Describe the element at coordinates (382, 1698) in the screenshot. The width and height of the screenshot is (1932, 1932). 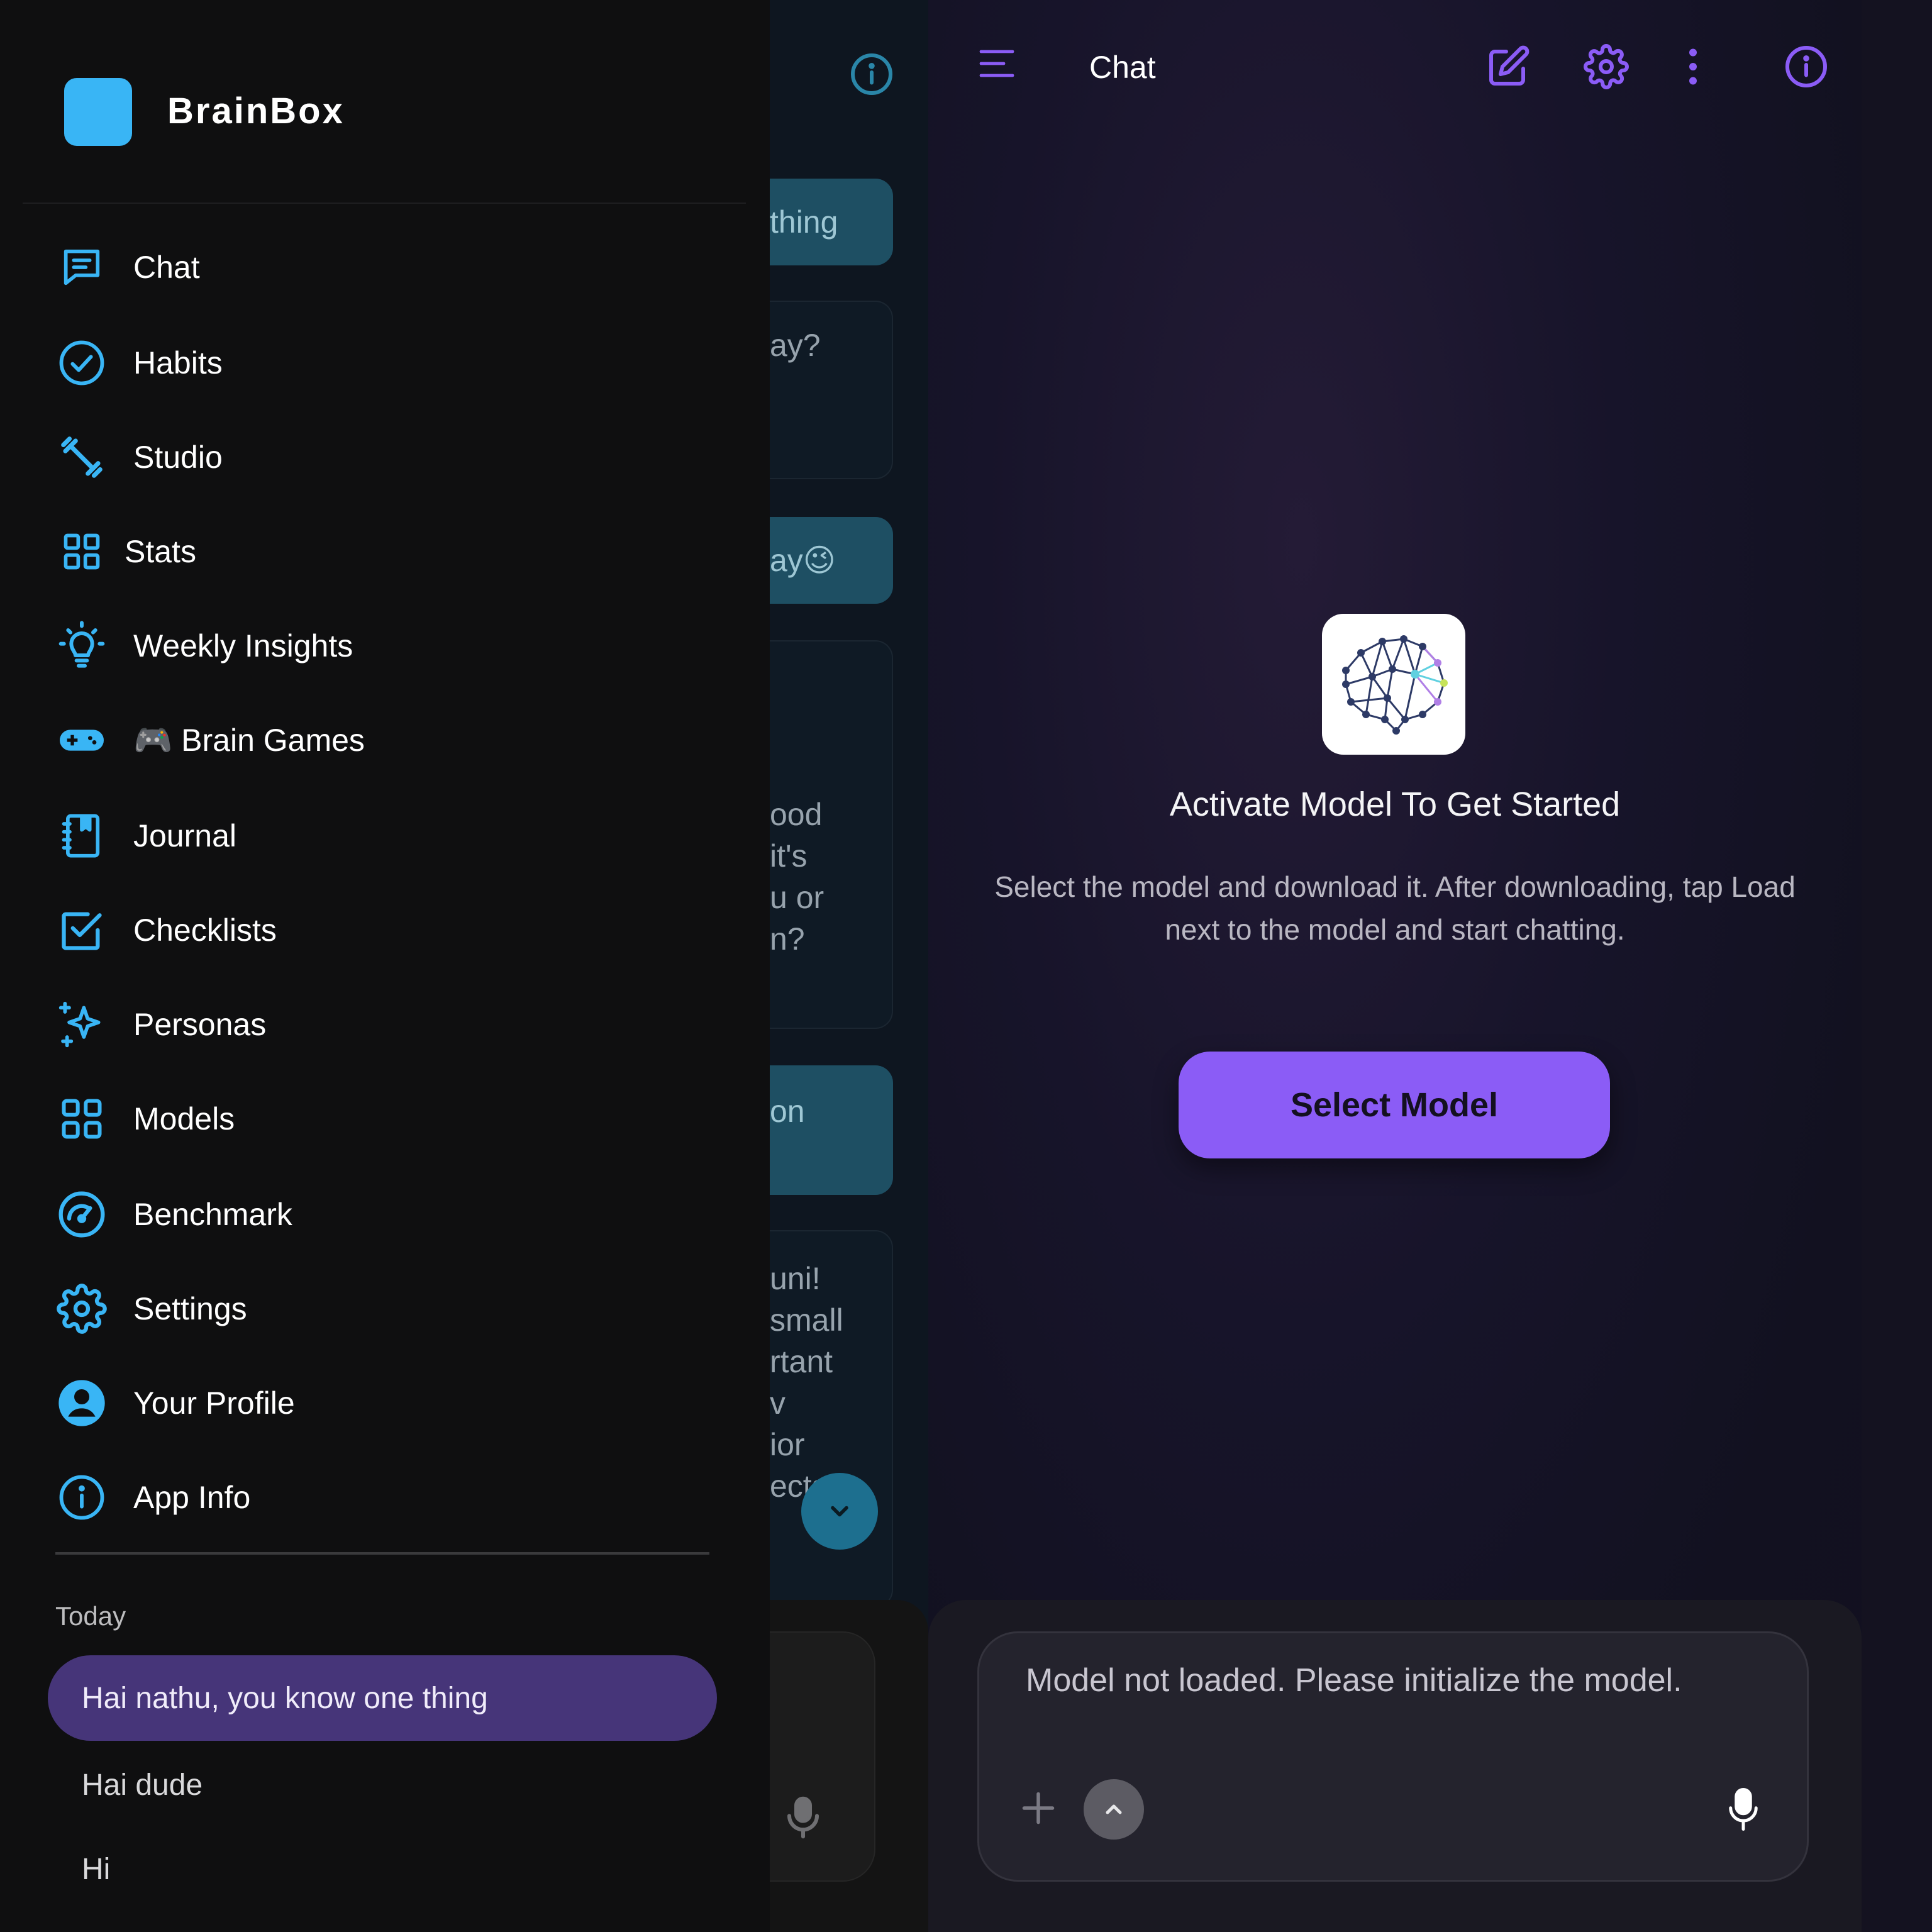
I see `history-item-active: Hai nathu, you know one thing` at that location.